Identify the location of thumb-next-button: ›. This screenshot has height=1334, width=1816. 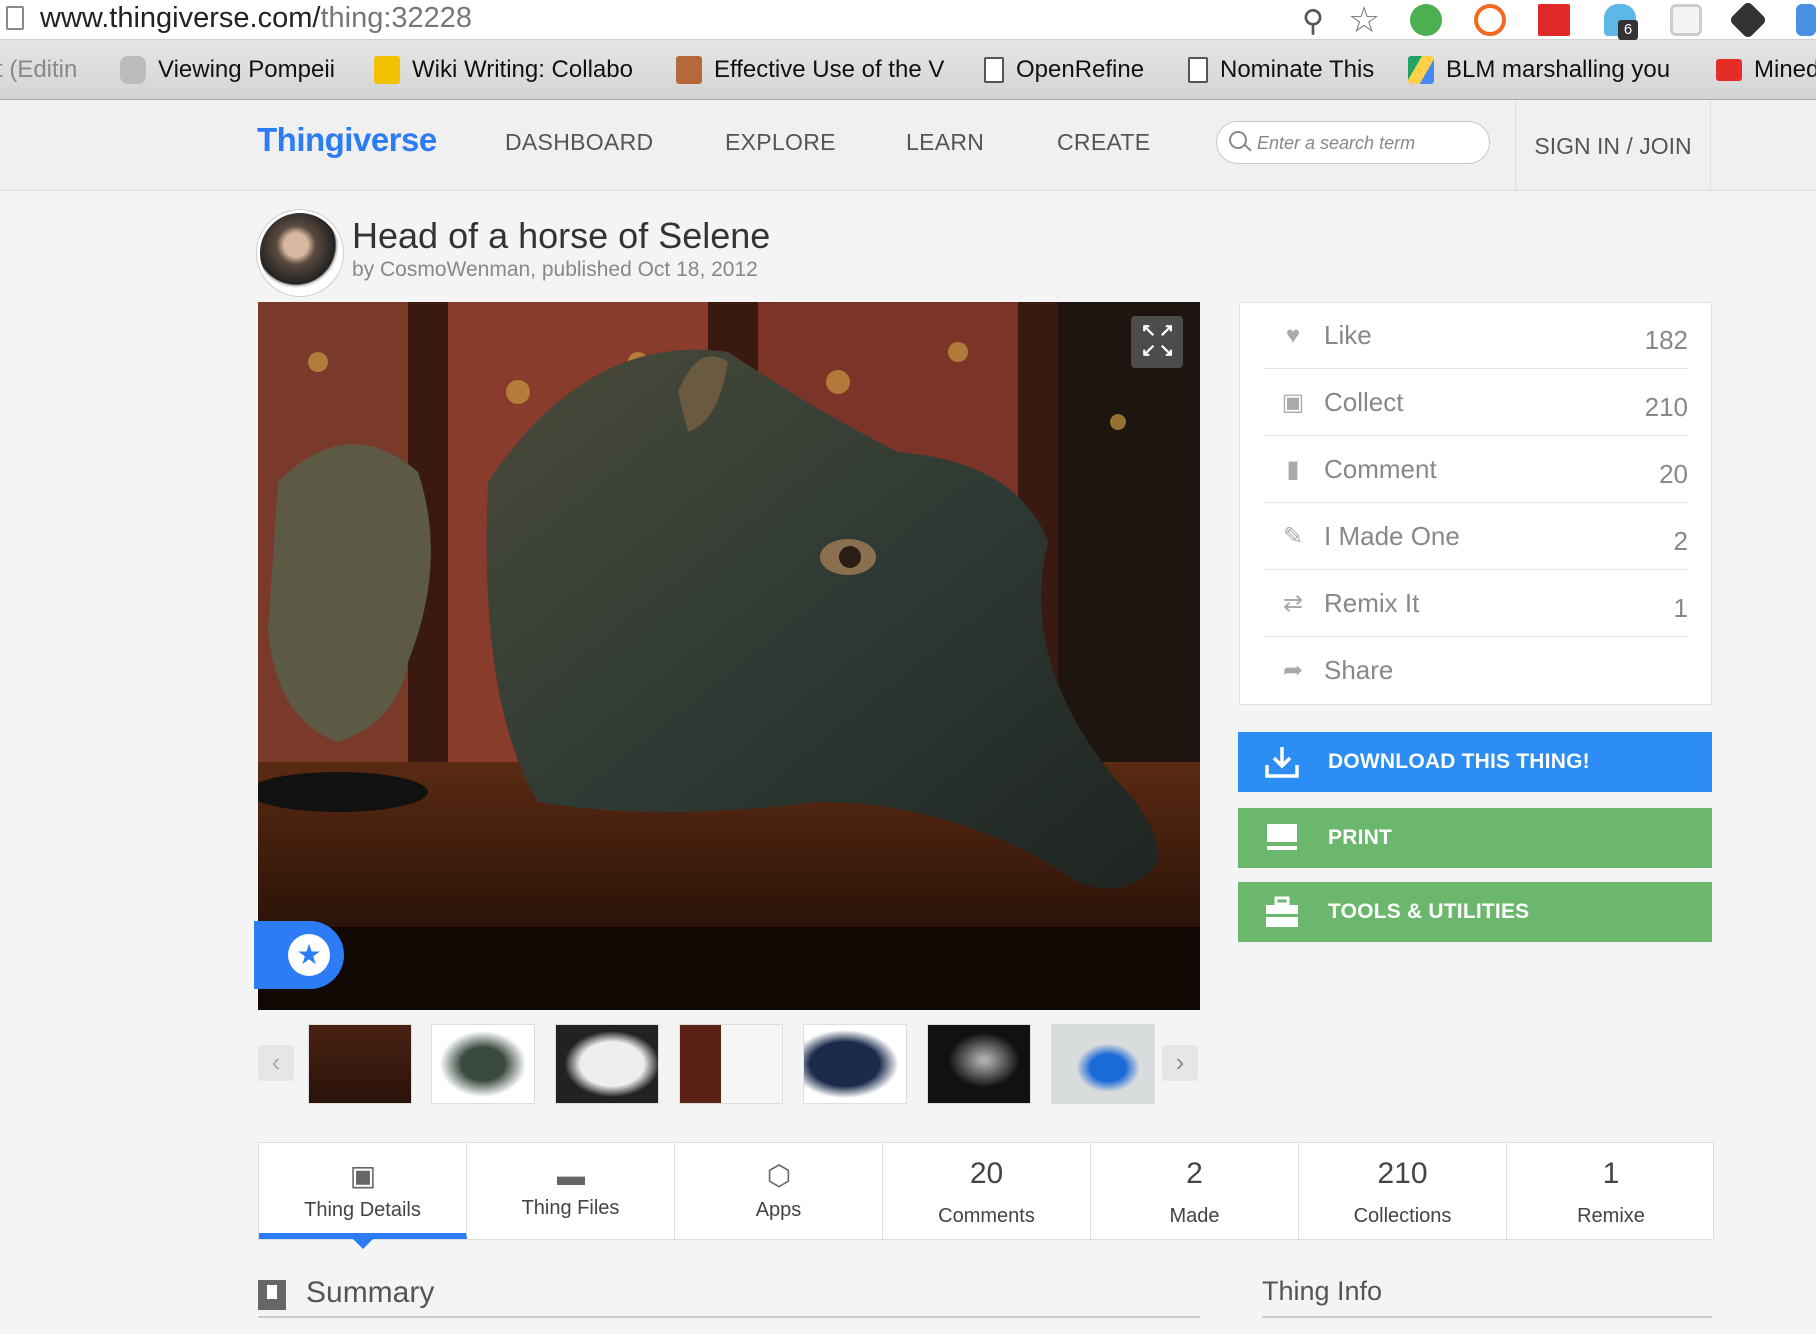
(1180, 1063).